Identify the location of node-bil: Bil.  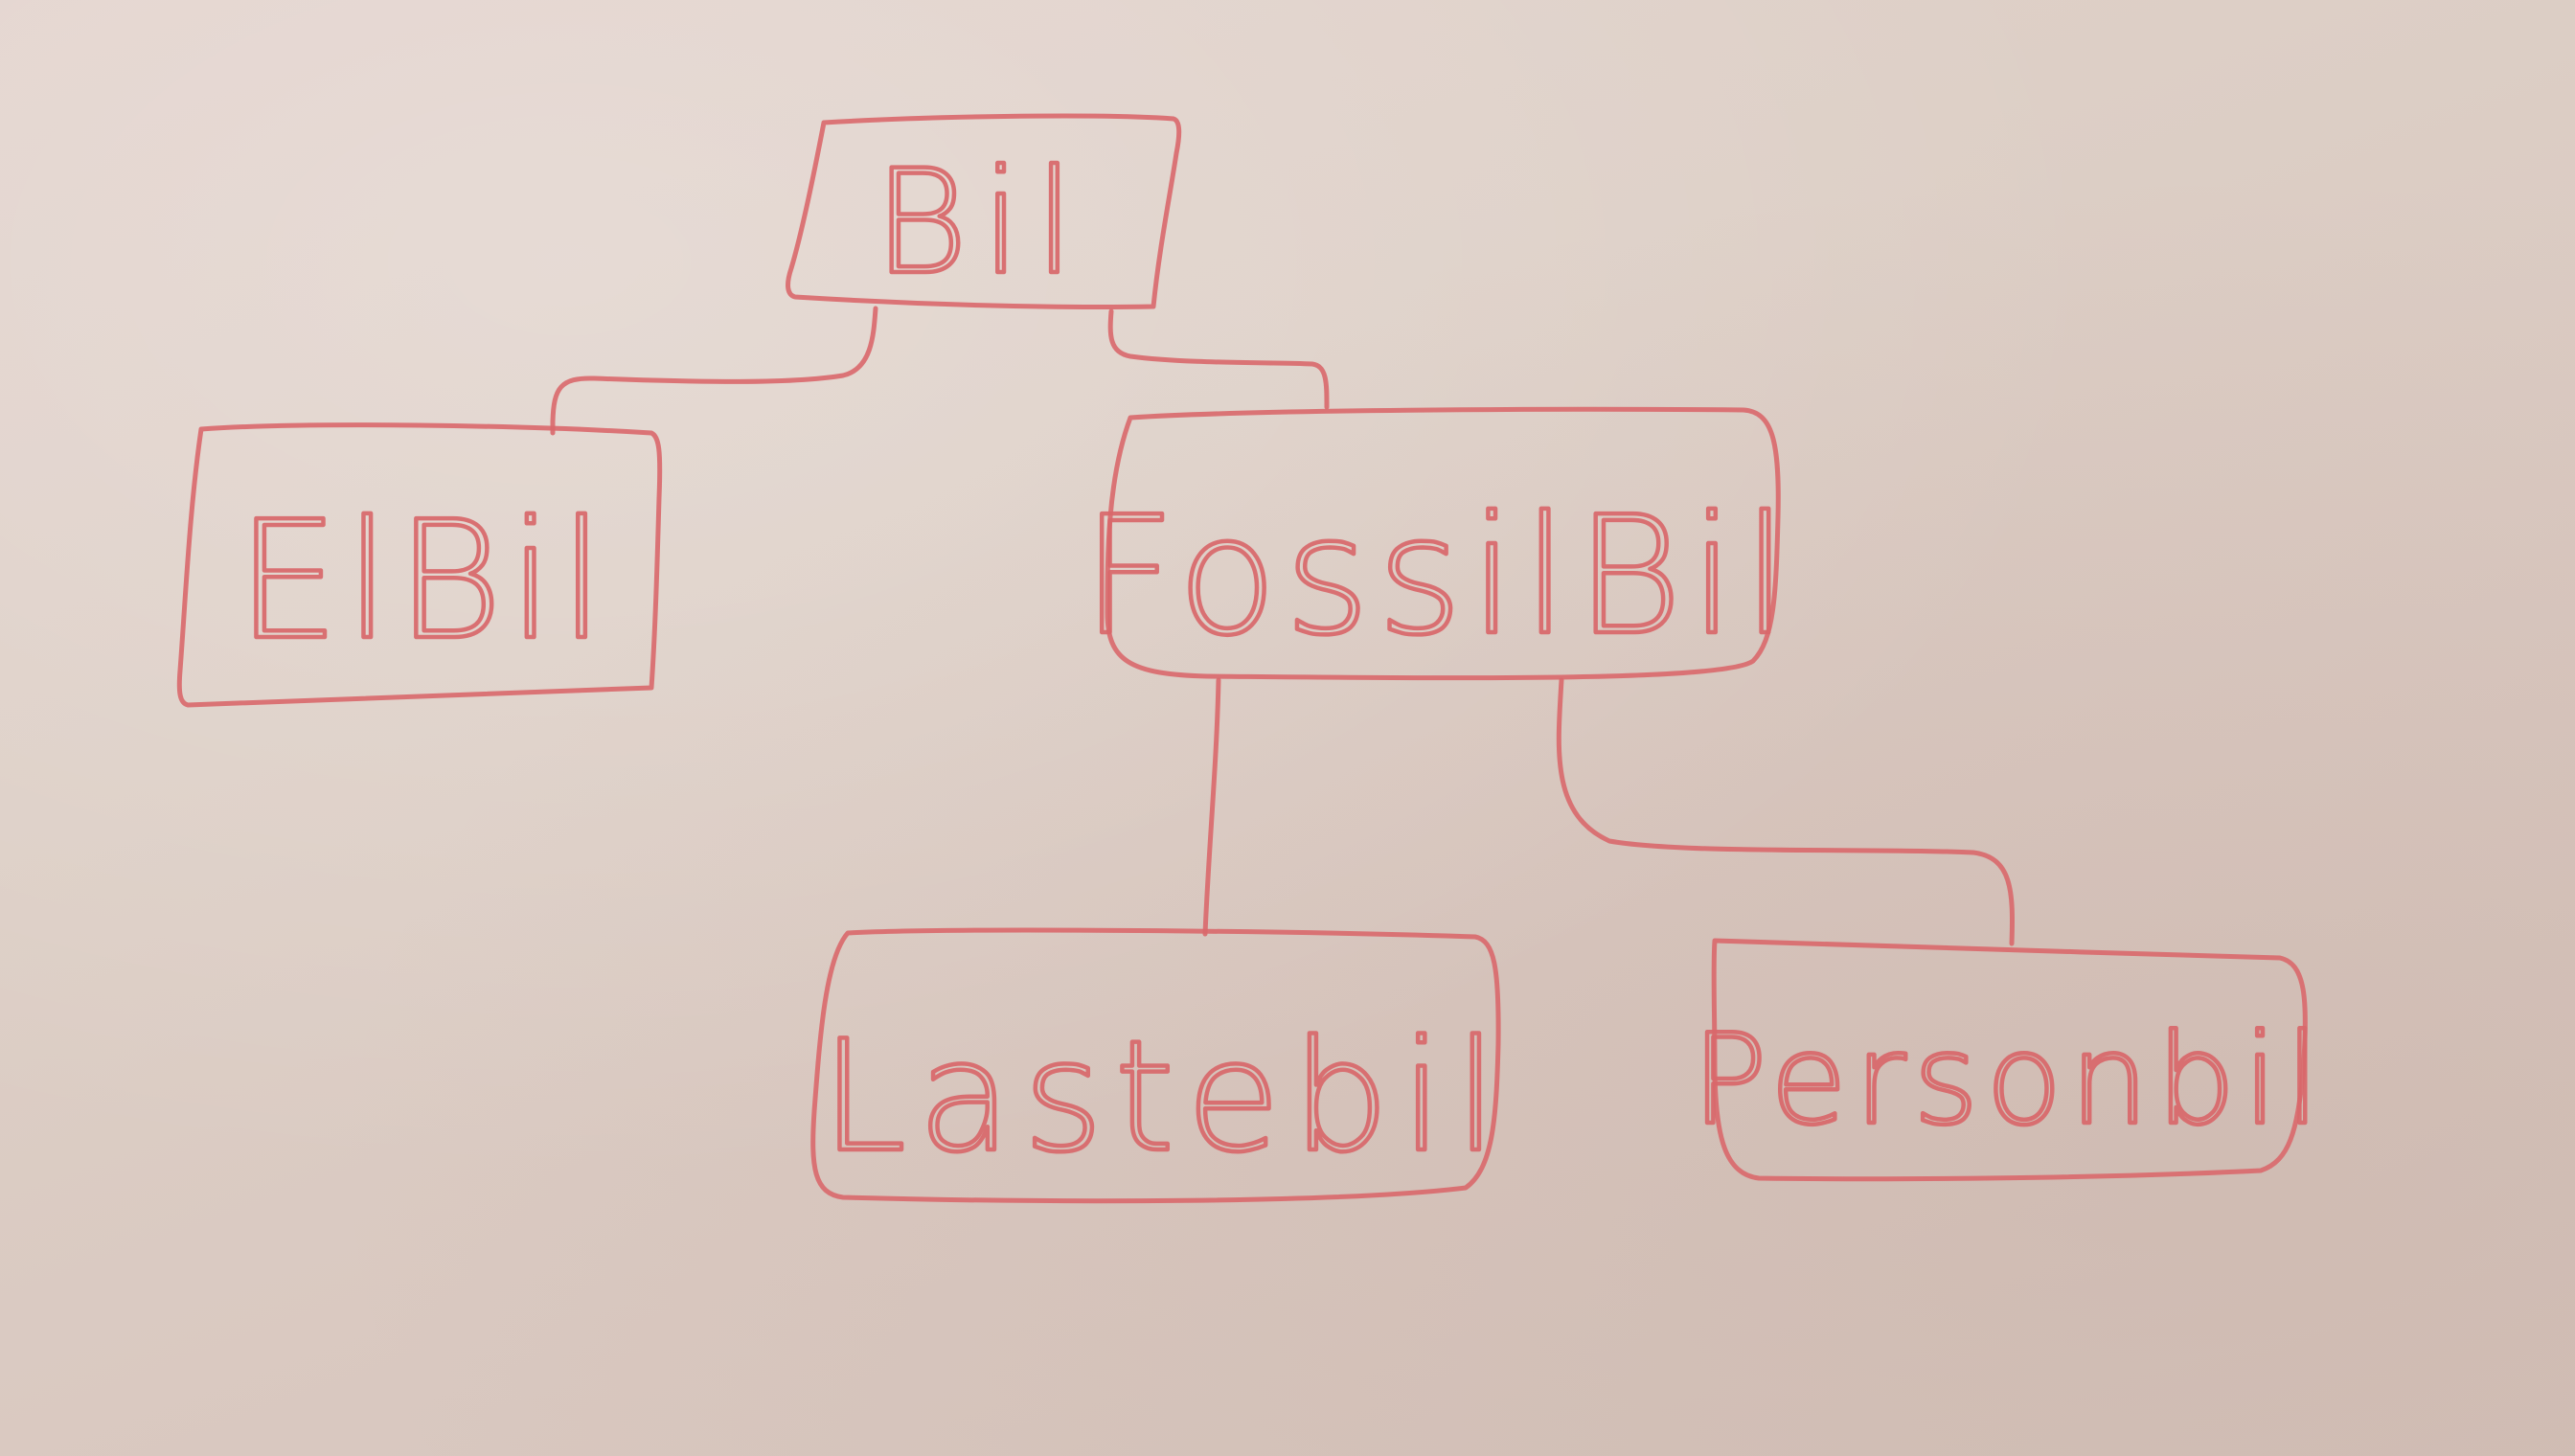
(984, 211).